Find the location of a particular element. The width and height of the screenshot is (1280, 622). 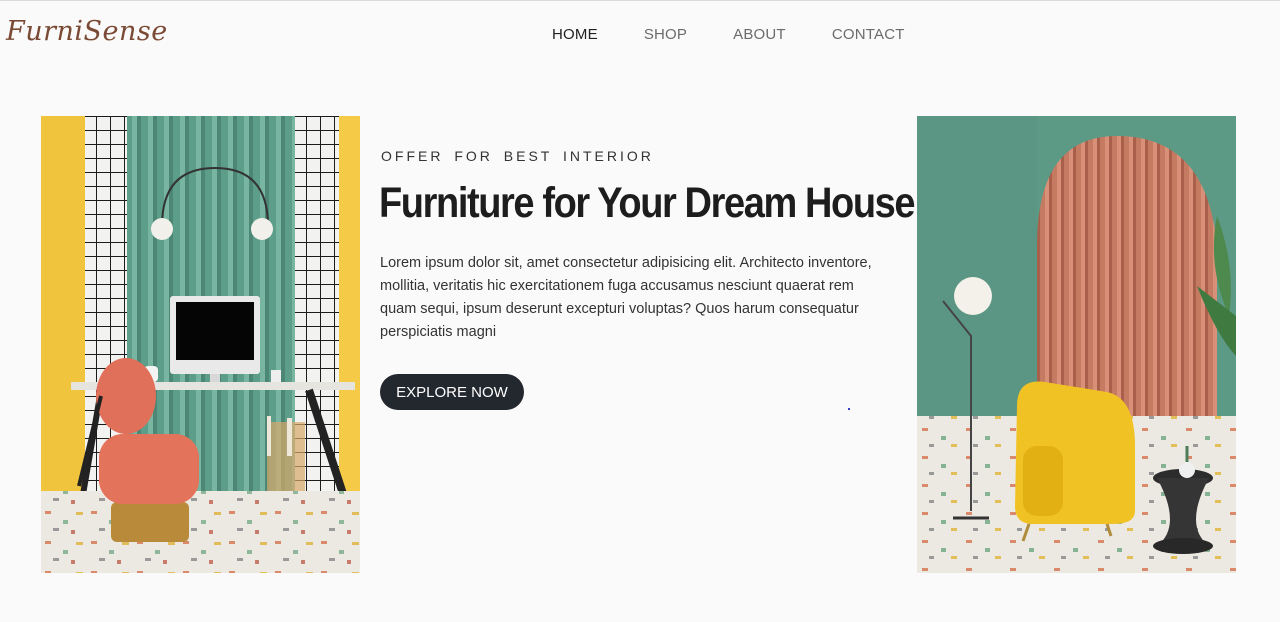

nav-about: ABOUT is located at coordinates (759, 34).